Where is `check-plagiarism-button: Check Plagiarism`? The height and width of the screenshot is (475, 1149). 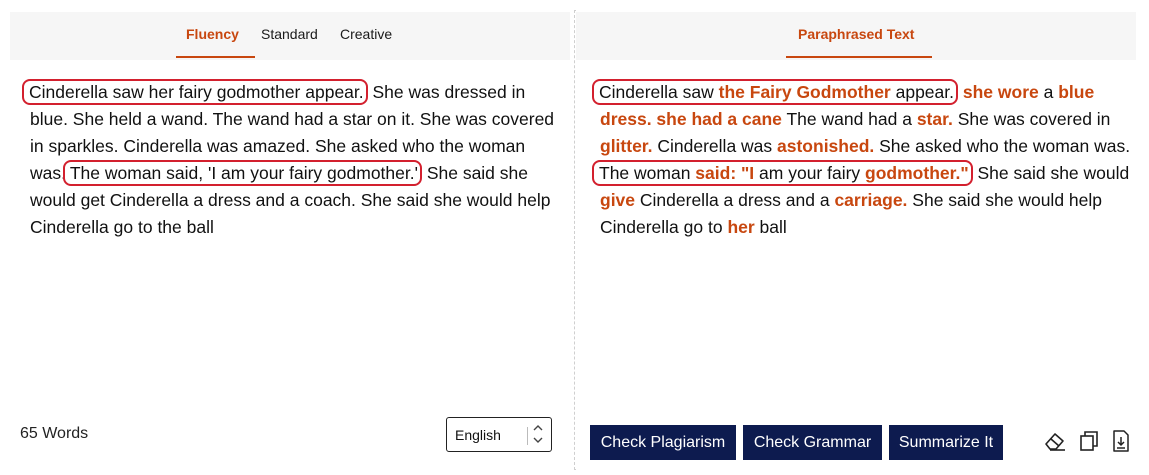
check-plagiarism-button: Check Plagiarism is located at coordinates (663, 442).